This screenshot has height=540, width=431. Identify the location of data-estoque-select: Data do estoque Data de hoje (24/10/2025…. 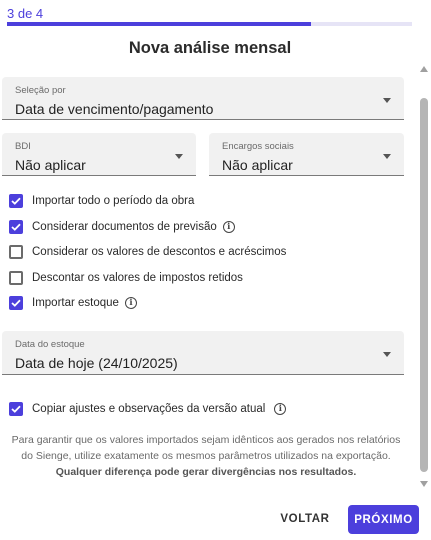
(203, 353).